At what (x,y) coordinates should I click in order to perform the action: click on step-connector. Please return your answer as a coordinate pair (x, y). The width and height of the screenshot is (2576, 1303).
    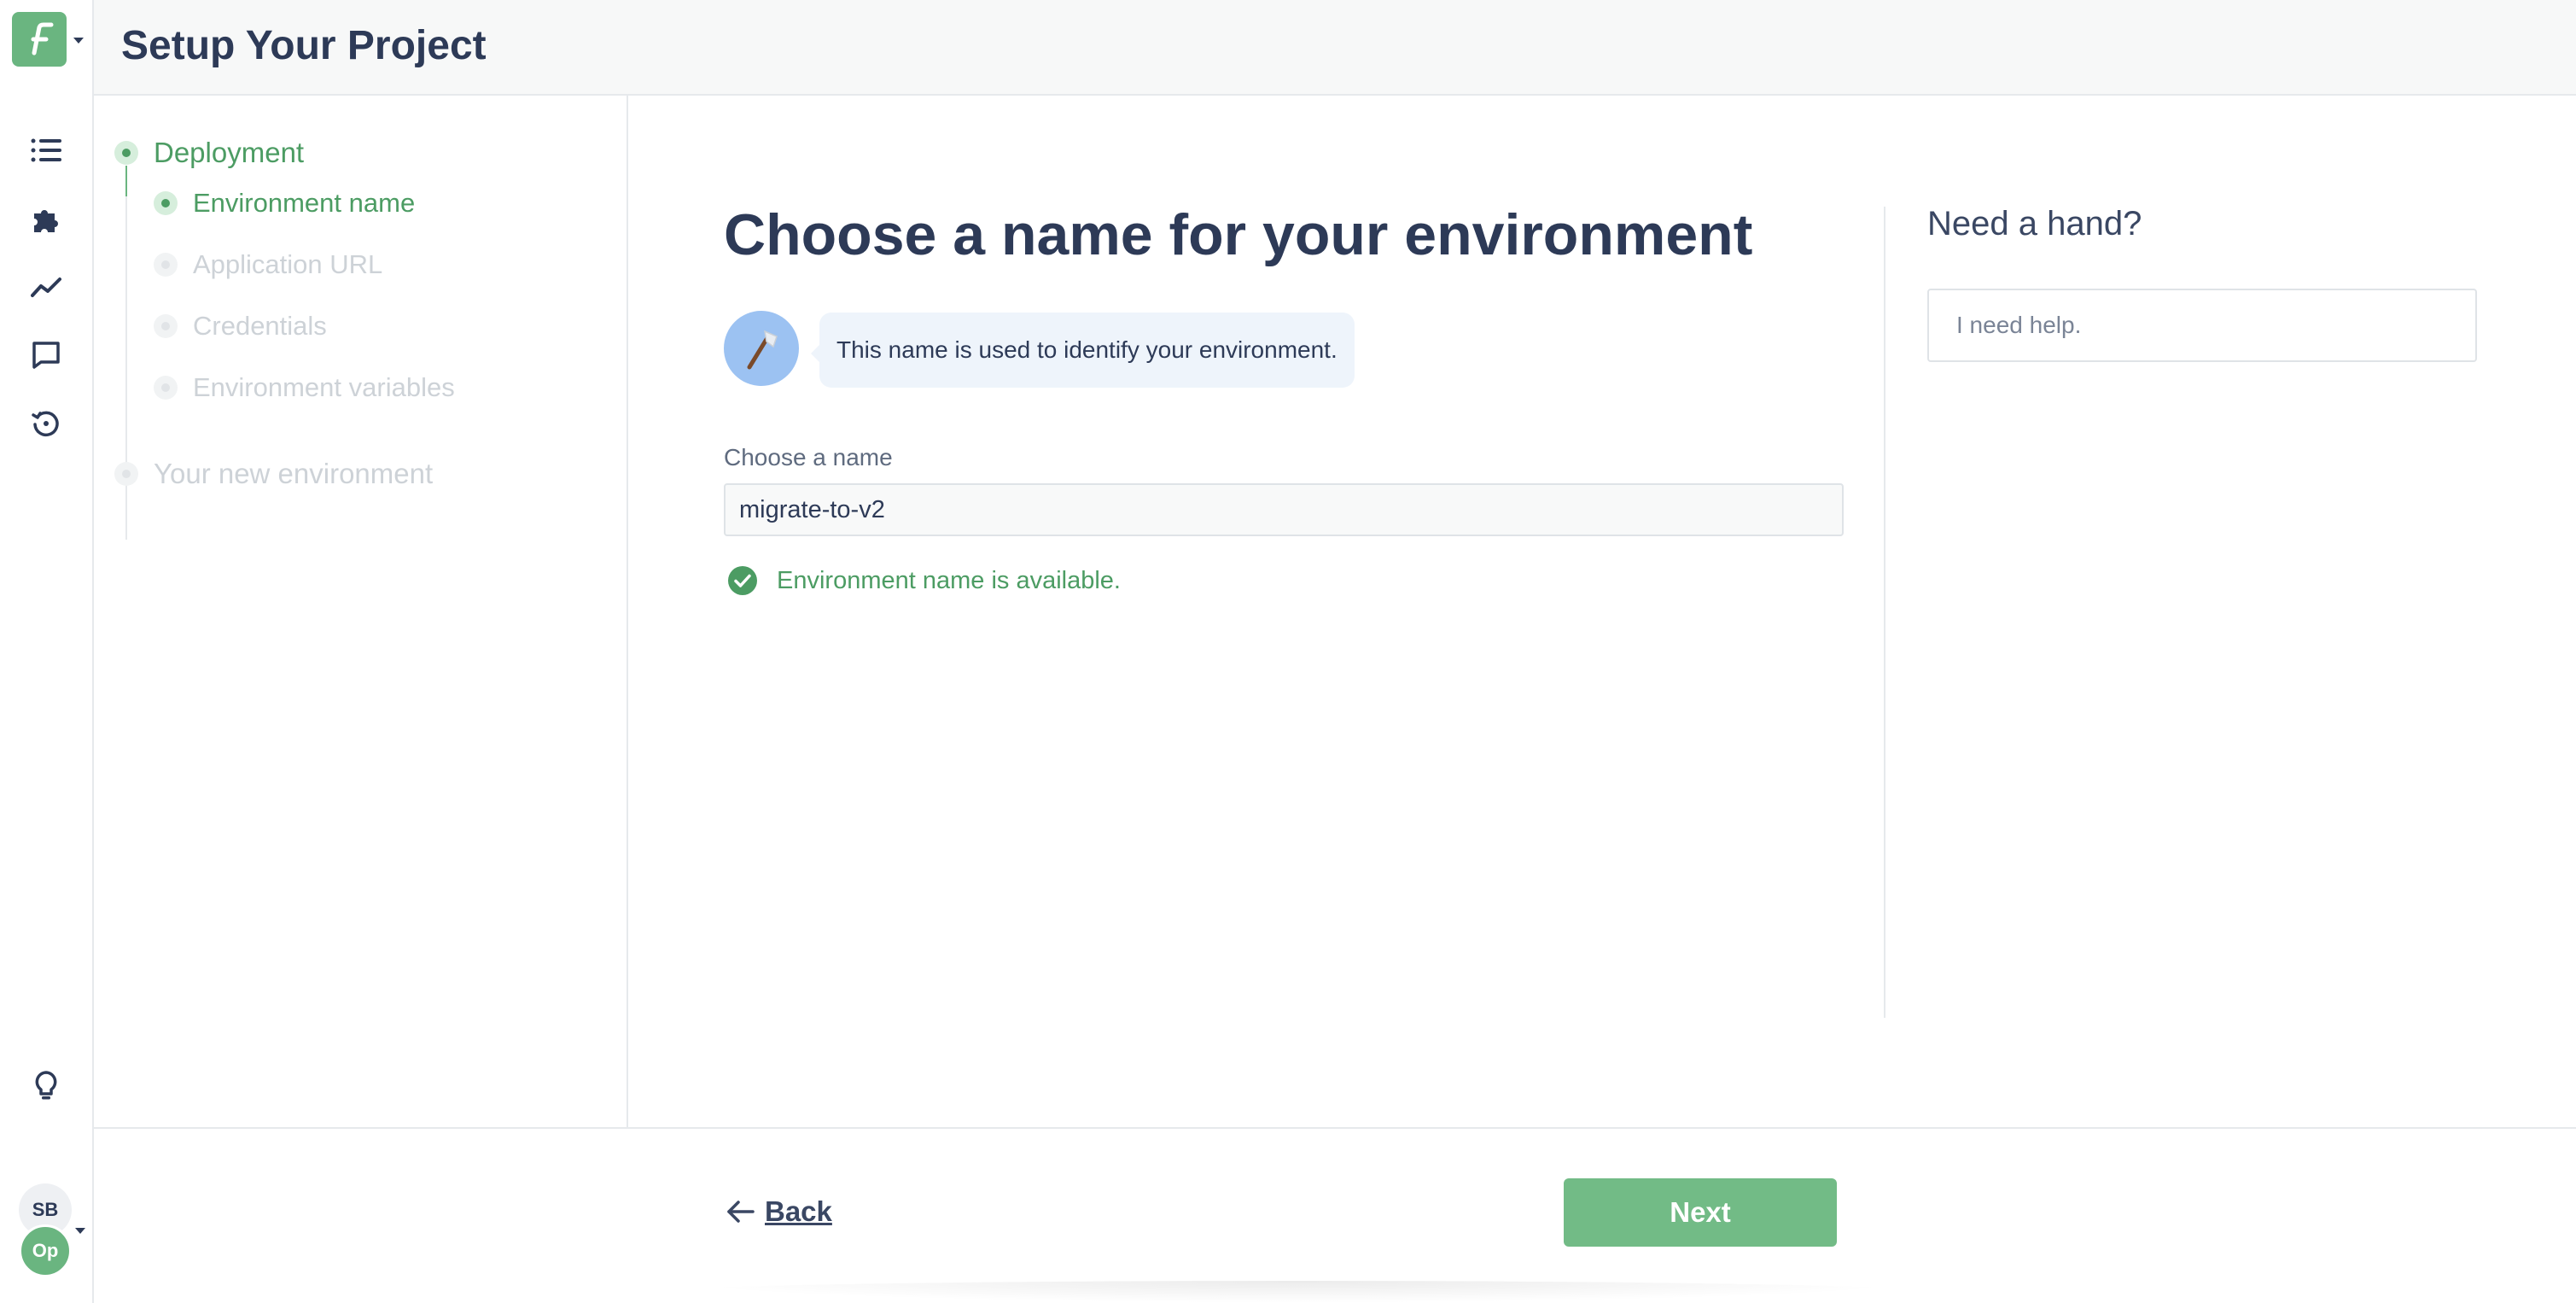
    Looking at the image, I should click on (126, 181).